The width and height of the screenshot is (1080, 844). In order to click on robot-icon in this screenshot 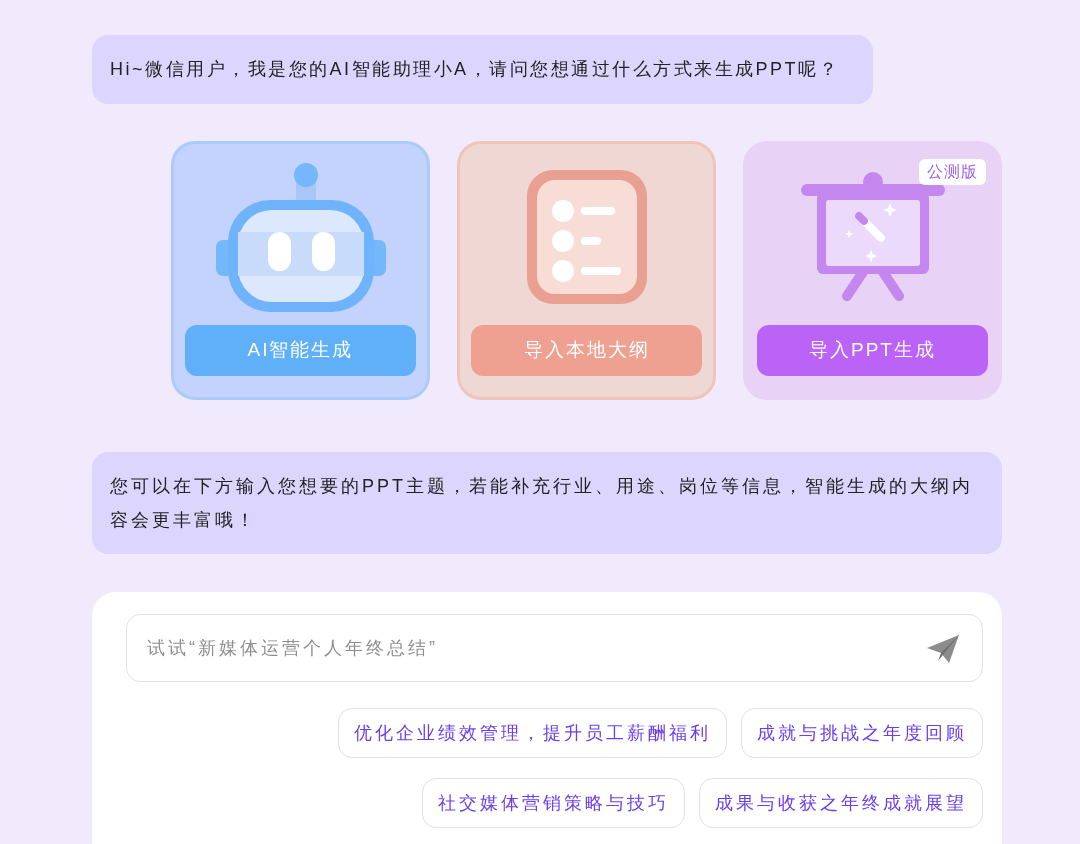, I will do `click(300, 236)`.